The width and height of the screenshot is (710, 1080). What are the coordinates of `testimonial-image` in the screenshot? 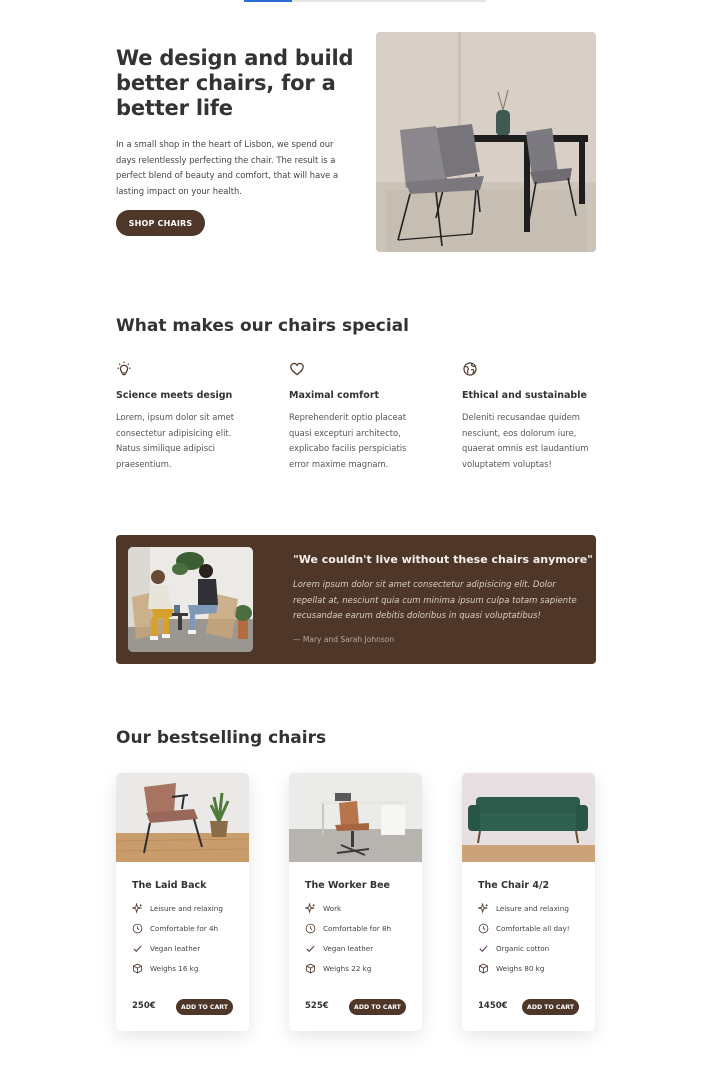 It's located at (190, 599).